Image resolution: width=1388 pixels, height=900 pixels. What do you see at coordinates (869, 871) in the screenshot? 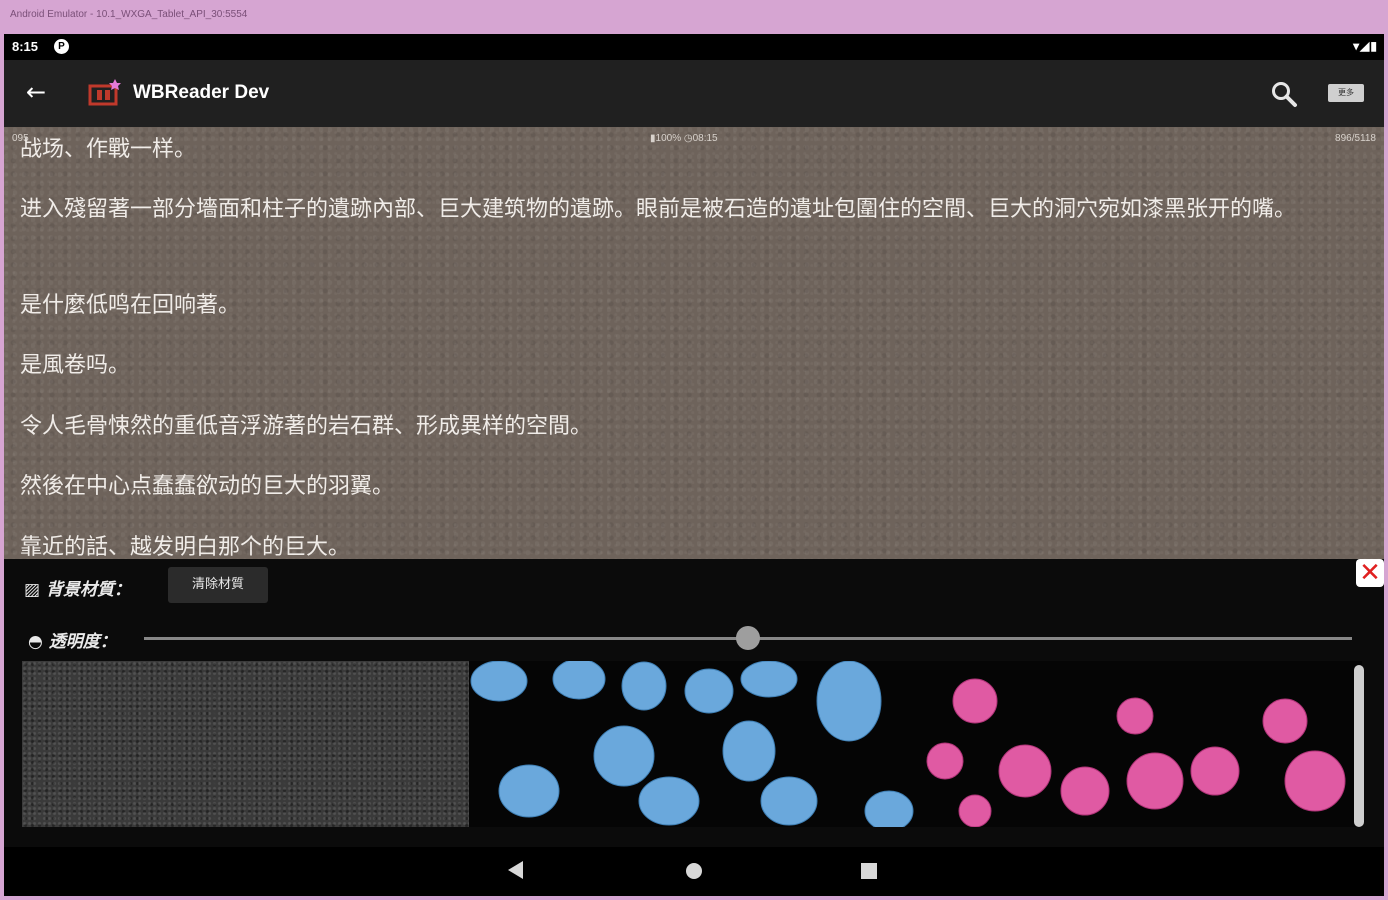
I see `nav-recent-icon` at bounding box center [869, 871].